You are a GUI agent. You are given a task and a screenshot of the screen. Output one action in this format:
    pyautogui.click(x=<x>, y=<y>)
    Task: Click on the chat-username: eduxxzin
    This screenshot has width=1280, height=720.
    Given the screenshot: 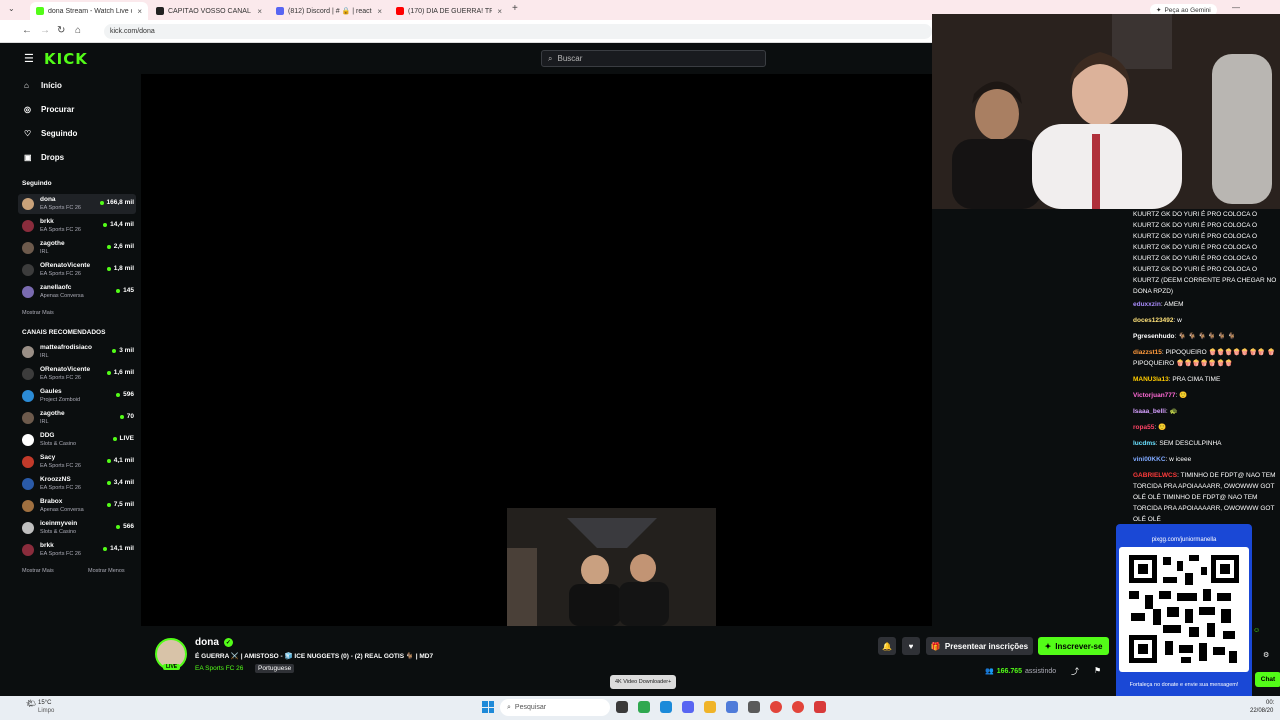 What is the action you would take?
    pyautogui.click(x=1147, y=304)
    